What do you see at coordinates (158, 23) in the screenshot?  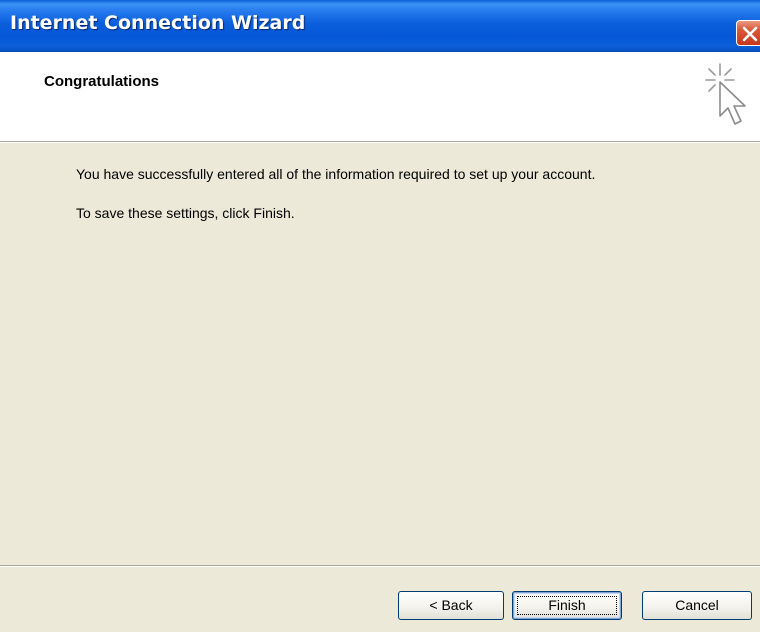 I see `window-title: Internet Connection Wizard` at bounding box center [158, 23].